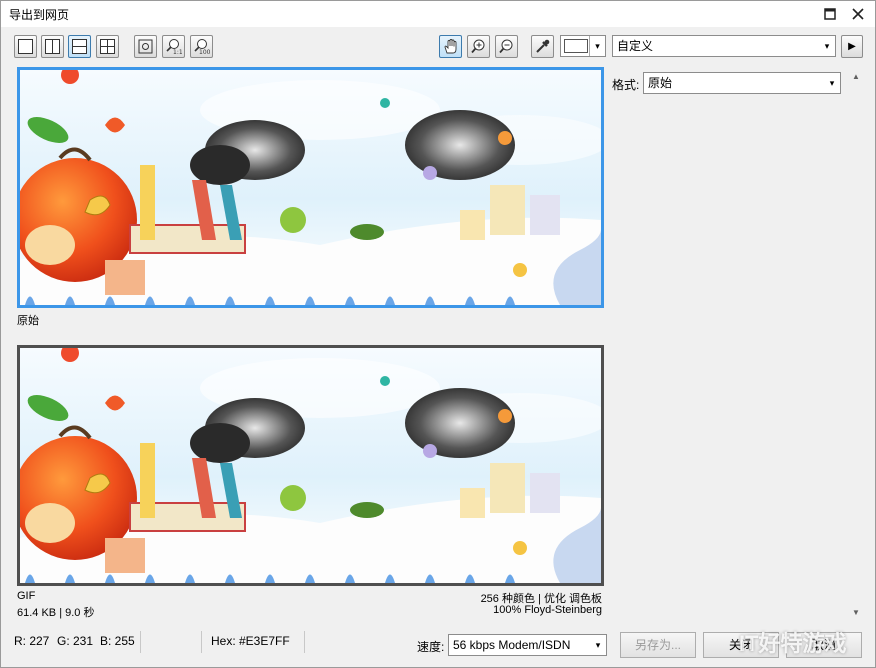 The image size is (876, 668). I want to click on svg-text: 100, so click(204, 52).